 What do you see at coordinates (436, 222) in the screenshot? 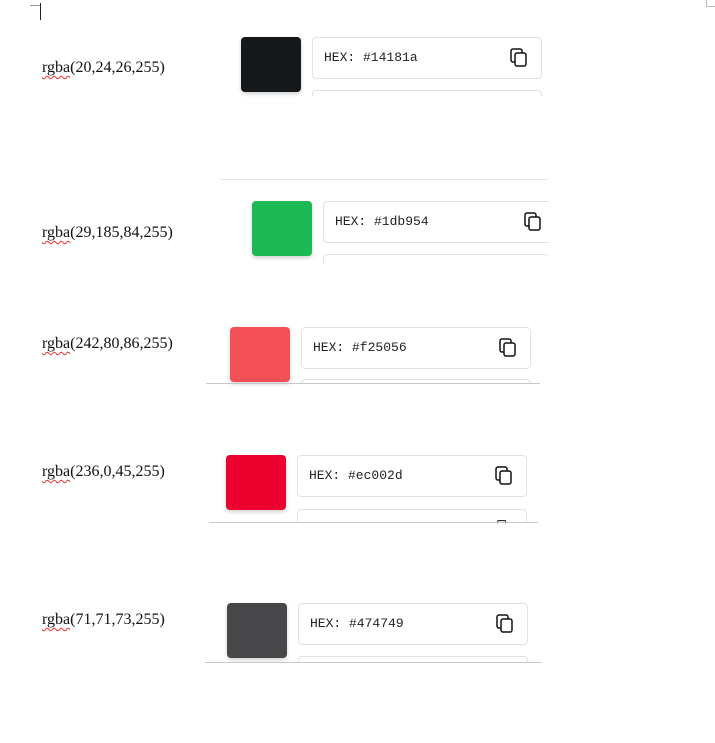
I see `hex-field: HEX: #1db954` at bounding box center [436, 222].